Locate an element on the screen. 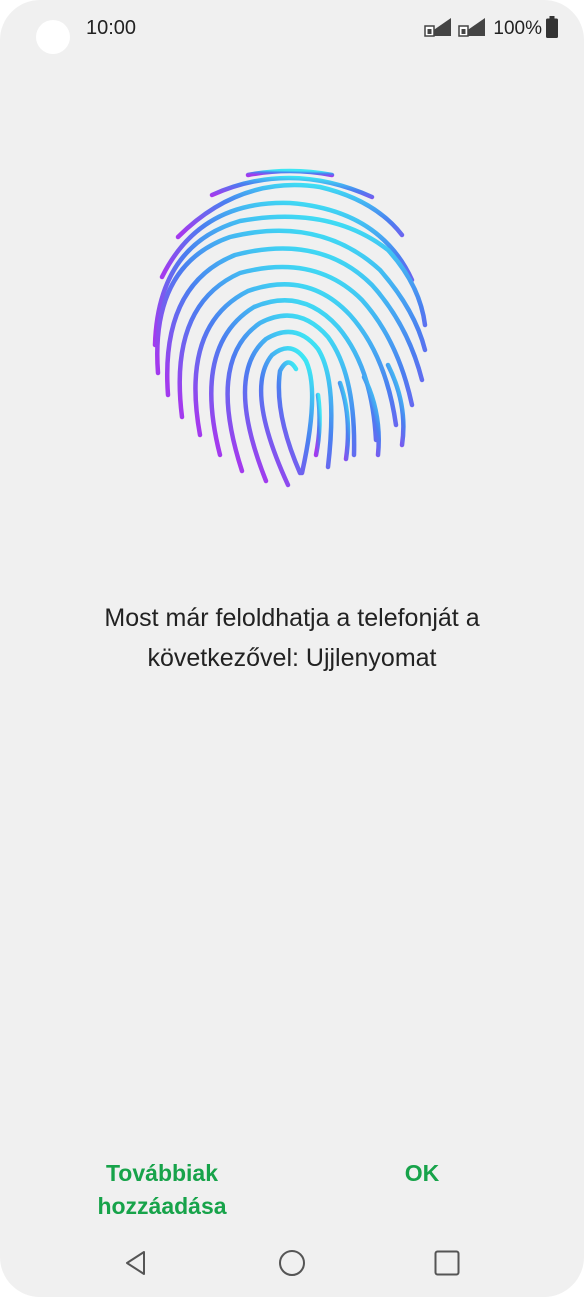 The image size is (584, 1297). status-icons: 100% is located at coordinates (490, 29).